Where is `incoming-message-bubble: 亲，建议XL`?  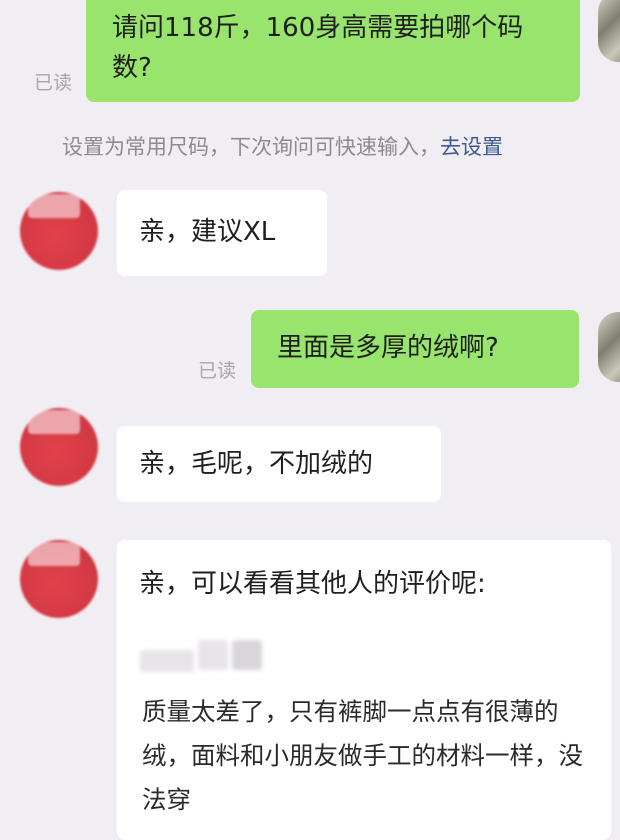
incoming-message-bubble: 亲，建议XL is located at coordinates (222, 233).